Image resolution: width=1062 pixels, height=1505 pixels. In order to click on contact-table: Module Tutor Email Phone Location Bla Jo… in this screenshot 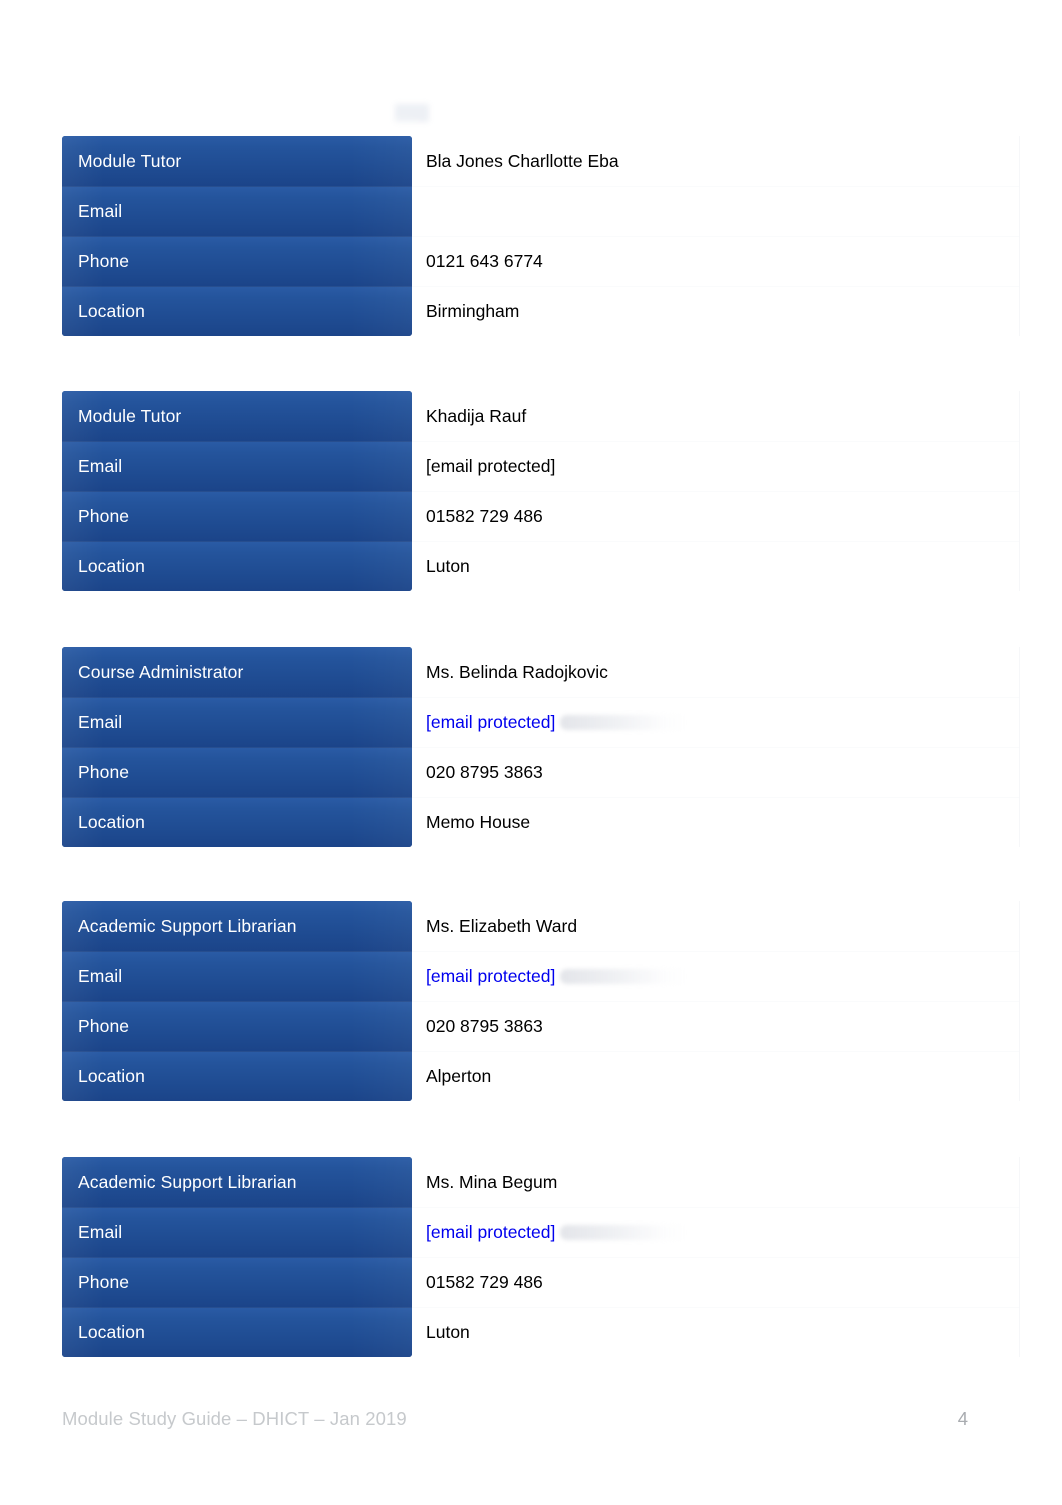, I will do `click(541, 236)`.